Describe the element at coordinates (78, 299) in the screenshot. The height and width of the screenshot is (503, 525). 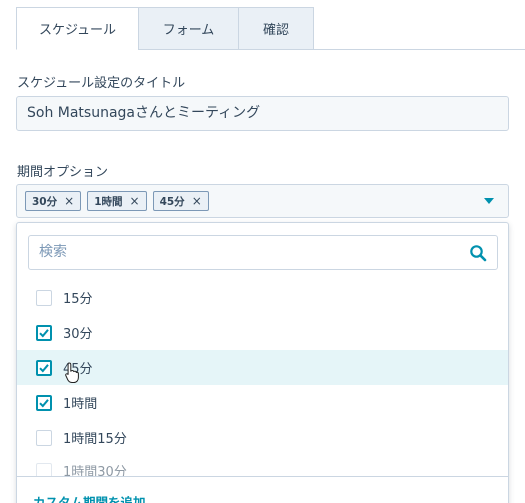
I see `option-label: 15分` at that location.